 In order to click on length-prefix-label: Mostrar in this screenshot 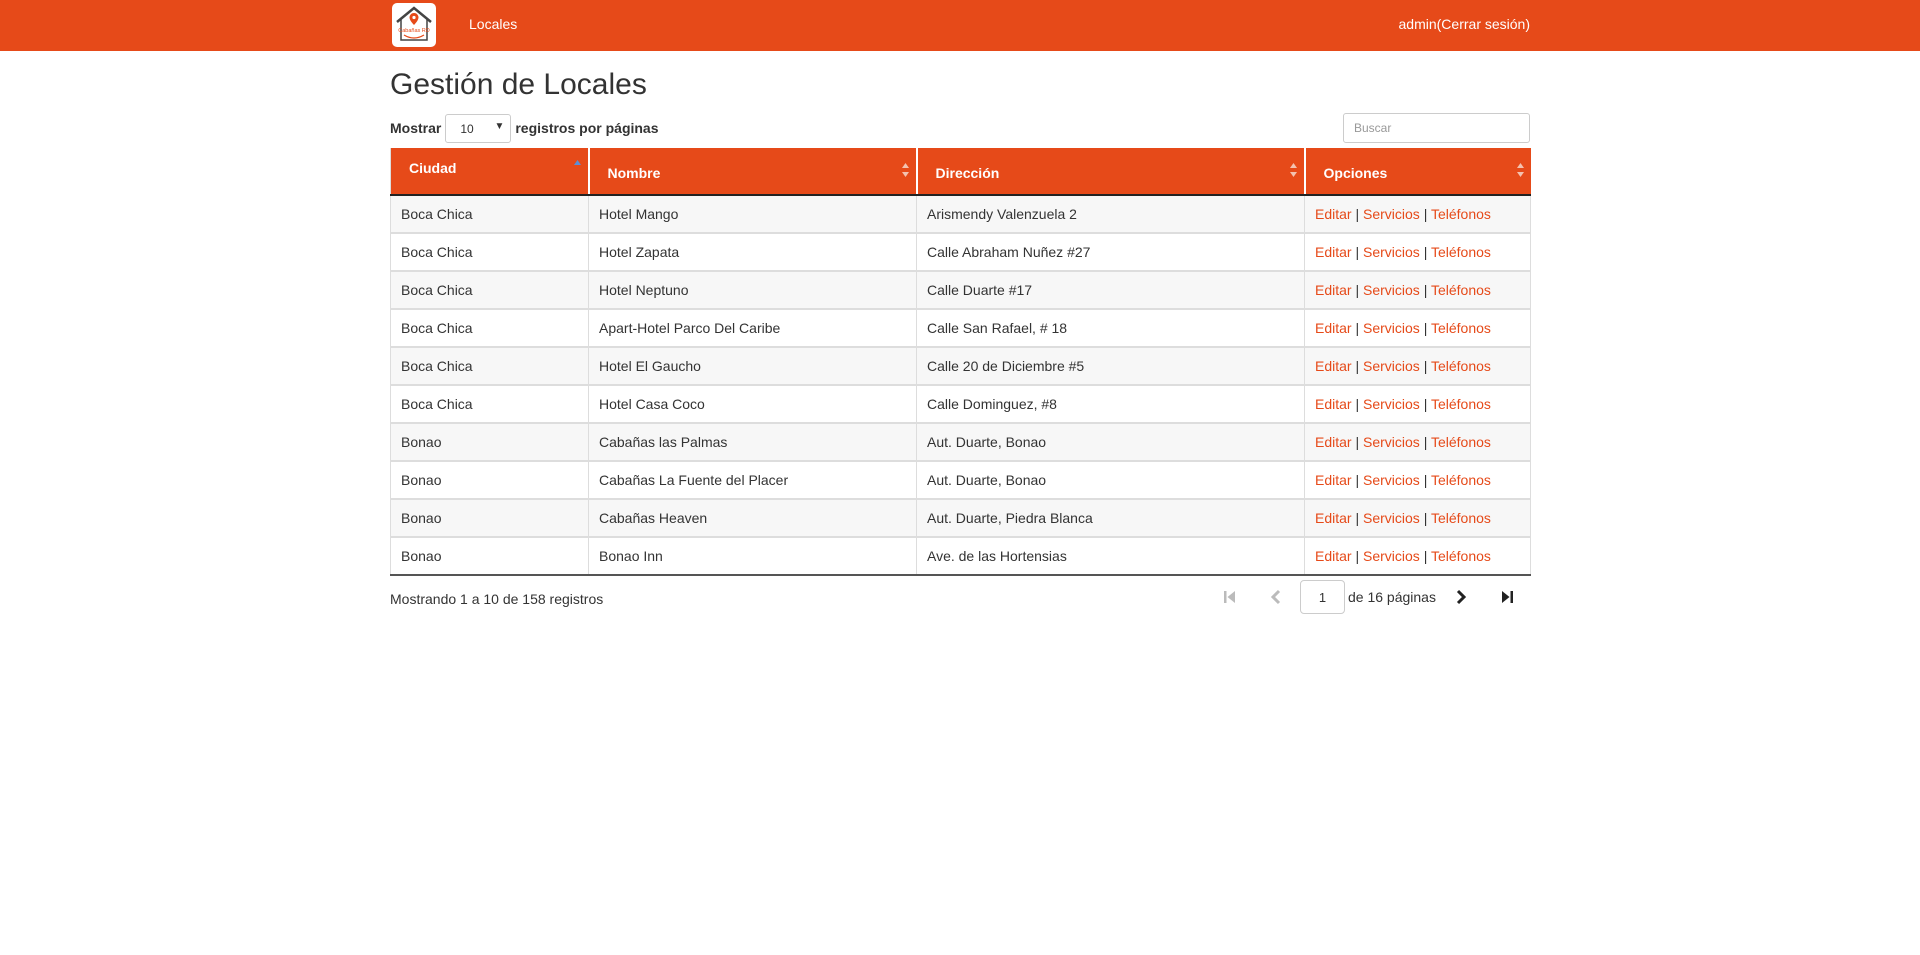, I will do `click(416, 128)`.